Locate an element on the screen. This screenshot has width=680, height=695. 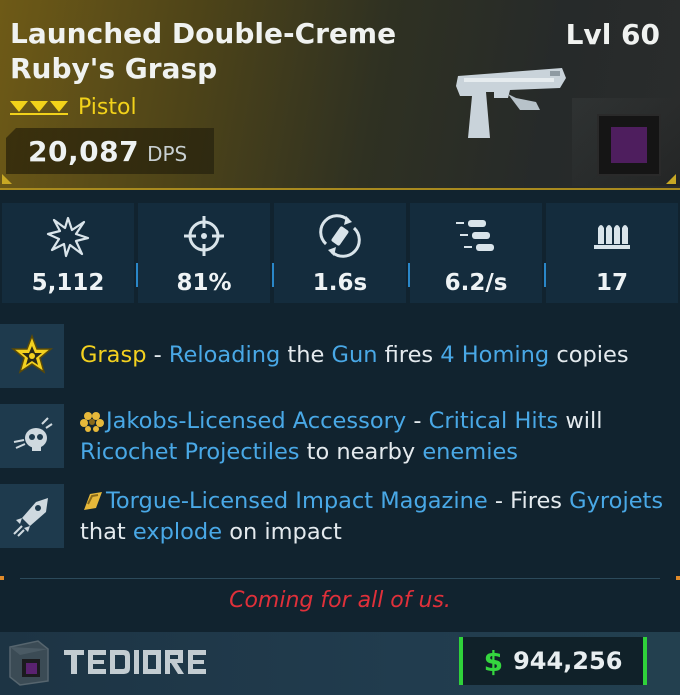
perk-text: on impact is located at coordinates (282, 532).